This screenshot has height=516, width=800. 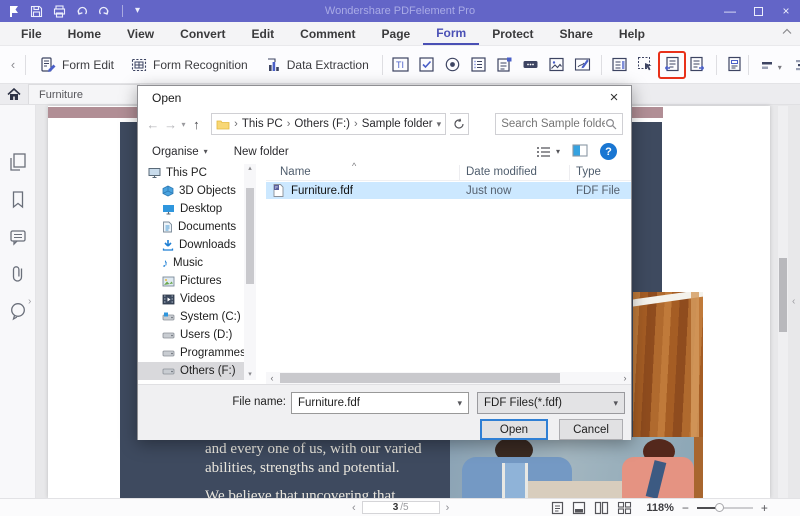 What do you see at coordinates (451, 33) in the screenshot?
I see `menu-form: Form` at bounding box center [451, 33].